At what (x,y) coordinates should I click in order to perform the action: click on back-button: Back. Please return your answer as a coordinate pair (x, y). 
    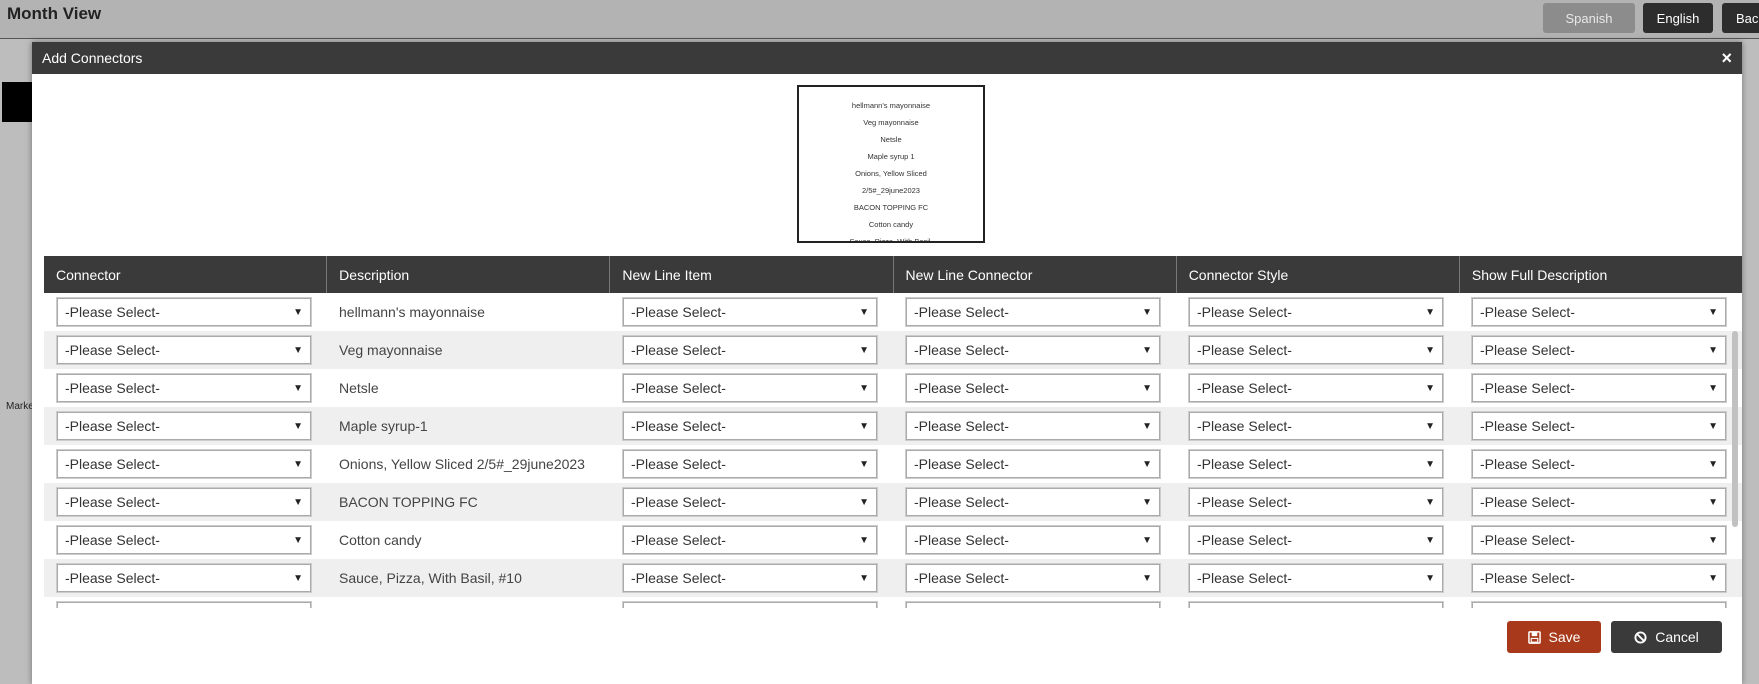
    Looking at the image, I should click on (1740, 18).